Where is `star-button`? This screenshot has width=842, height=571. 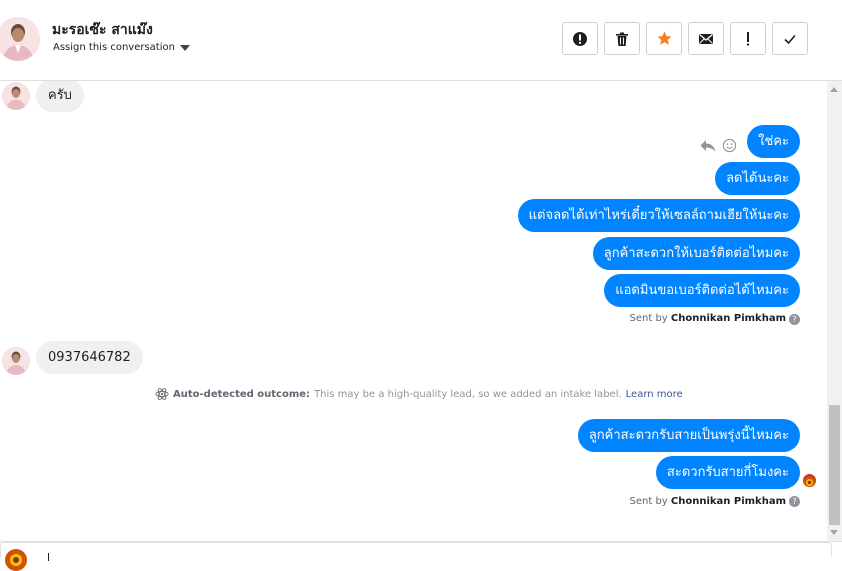 star-button is located at coordinates (664, 38).